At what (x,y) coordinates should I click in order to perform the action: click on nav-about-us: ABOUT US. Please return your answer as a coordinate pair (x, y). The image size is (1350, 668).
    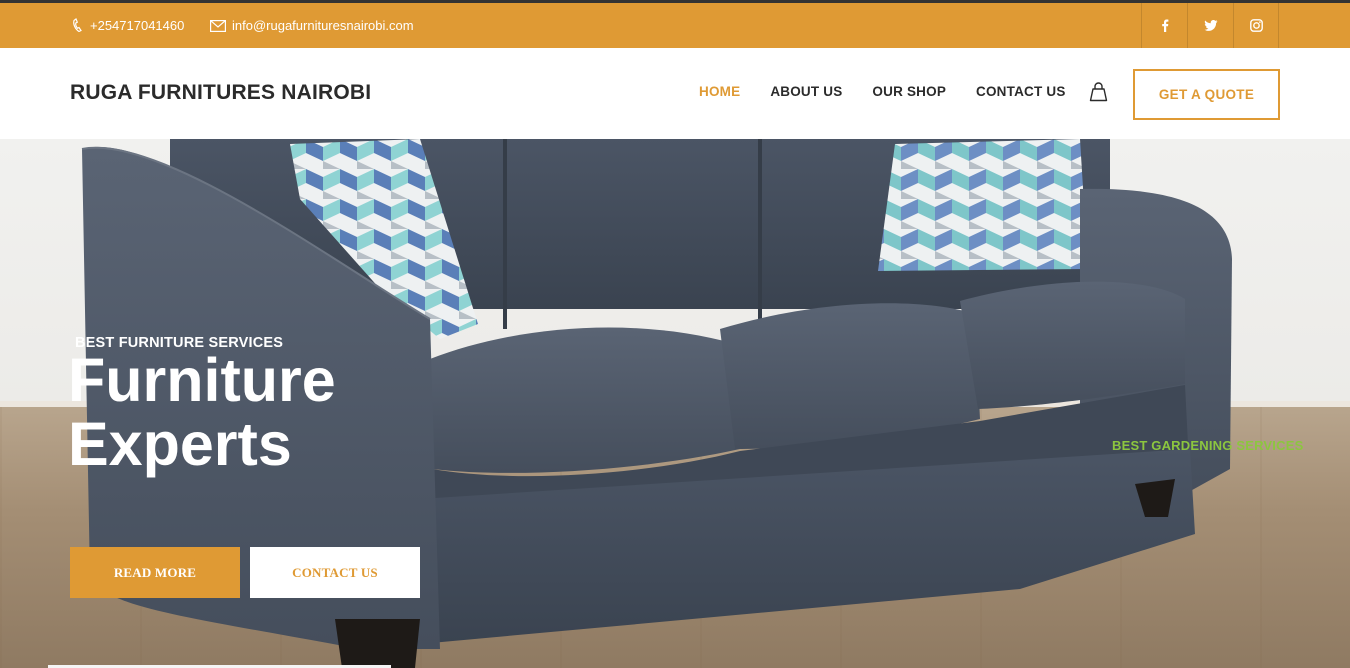
    Looking at the image, I should click on (806, 91).